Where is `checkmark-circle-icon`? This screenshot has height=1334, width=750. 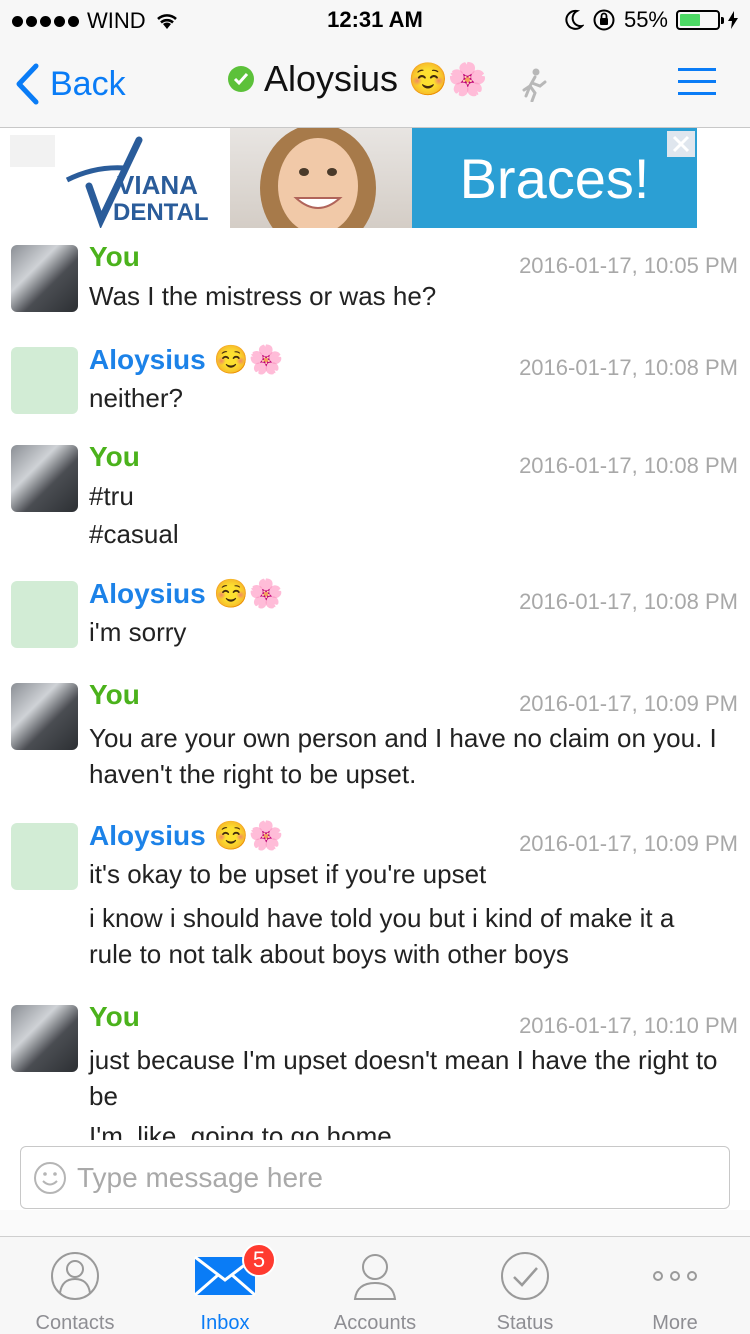
checkmark-circle-icon is located at coordinates (525, 1275).